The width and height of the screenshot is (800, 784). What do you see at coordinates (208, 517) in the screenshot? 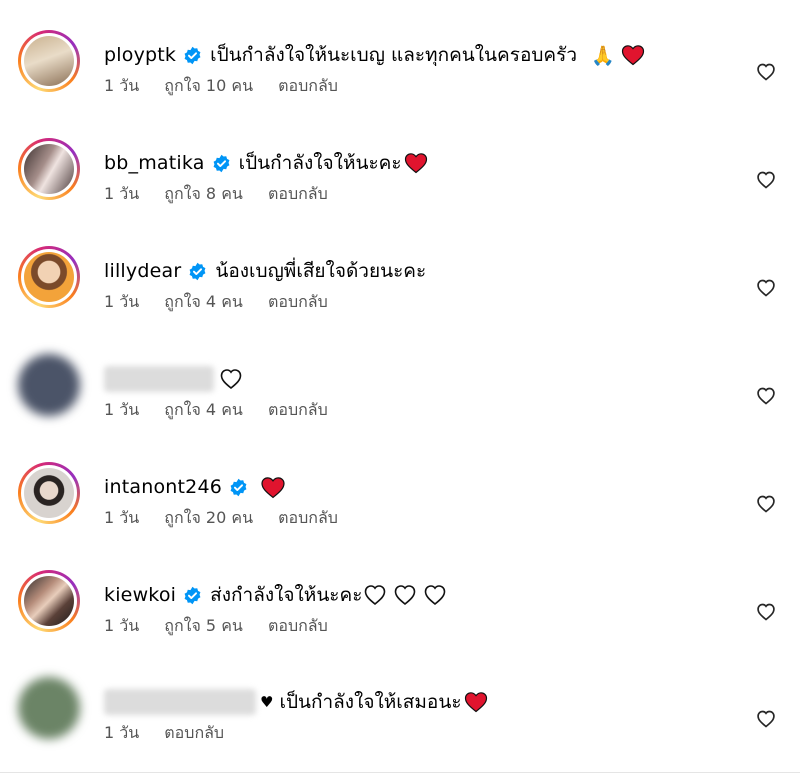
I see `like-count: ถูกใจ 20 คน` at bounding box center [208, 517].